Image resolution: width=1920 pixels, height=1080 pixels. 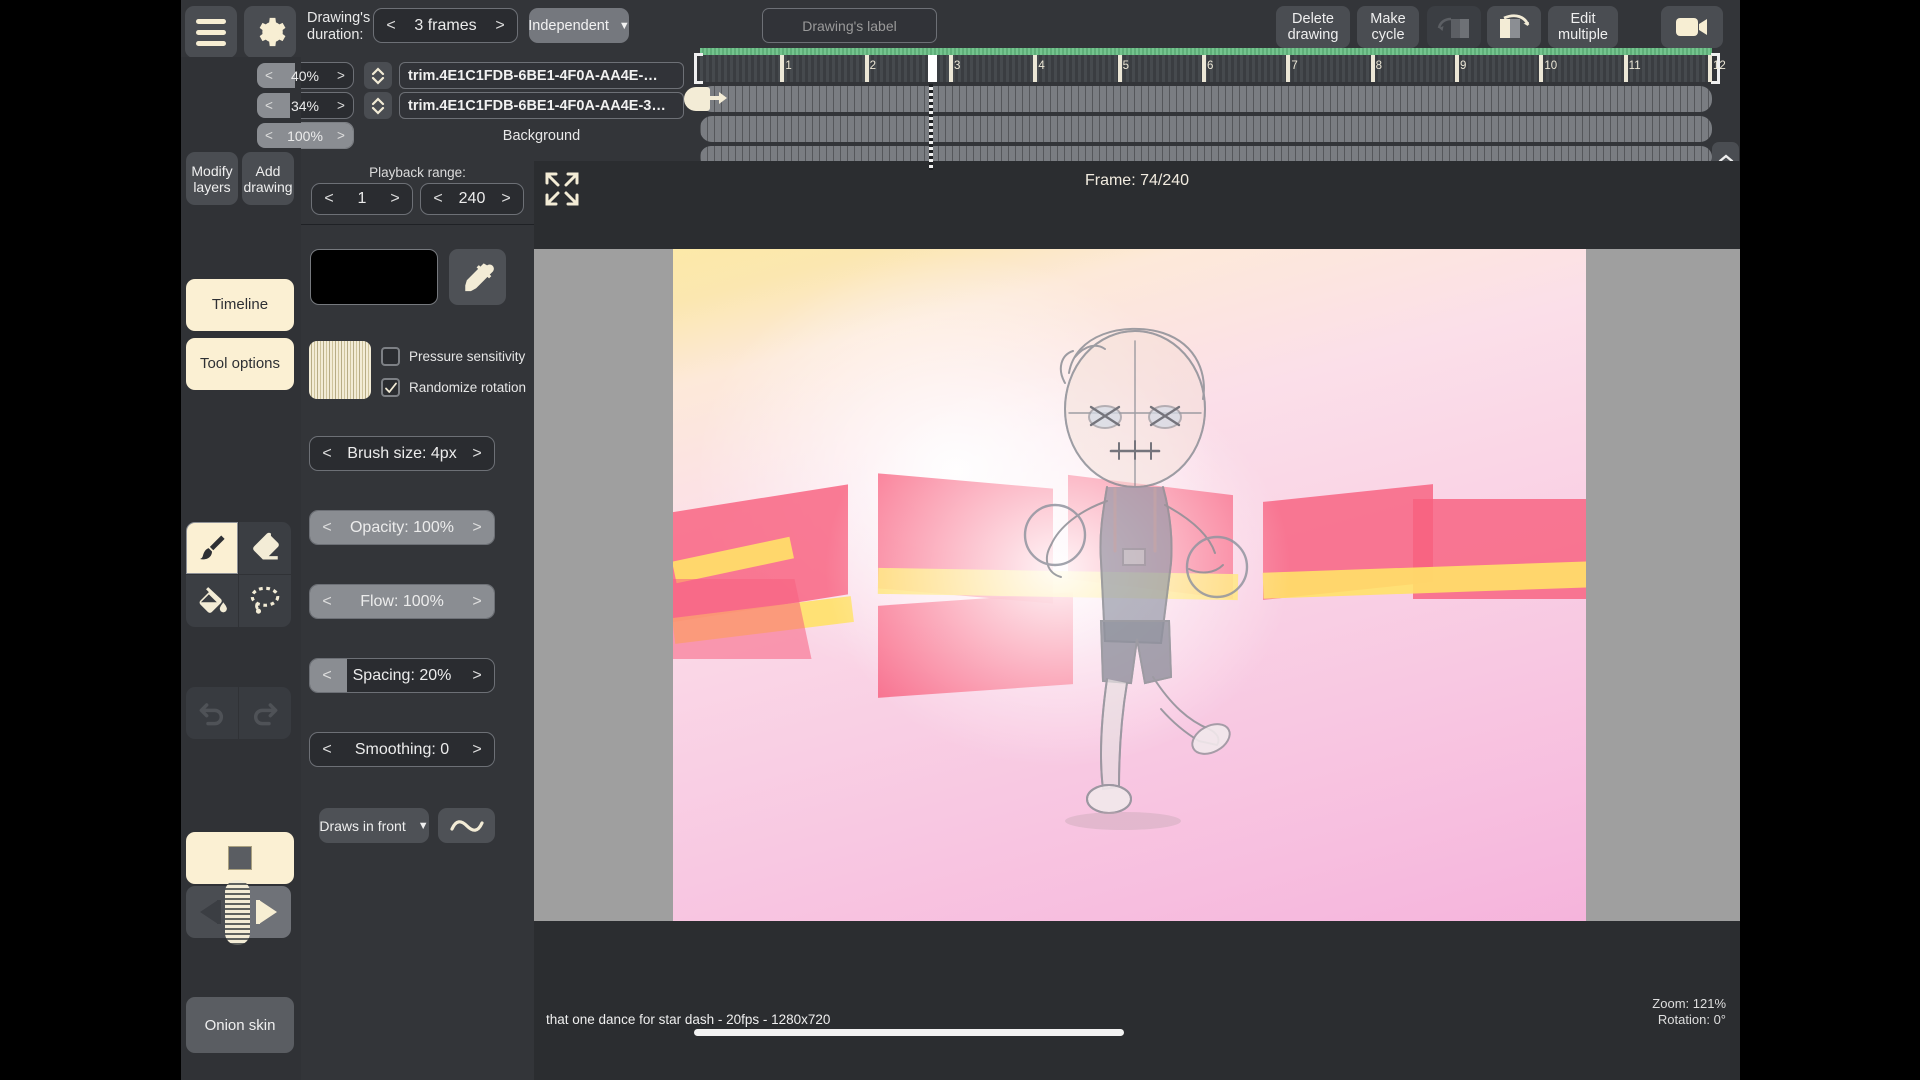 What do you see at coordinates (470, 135) in the screenshot?
I see `layer-row: < 100% > Background` at bounding box center [470, 135].